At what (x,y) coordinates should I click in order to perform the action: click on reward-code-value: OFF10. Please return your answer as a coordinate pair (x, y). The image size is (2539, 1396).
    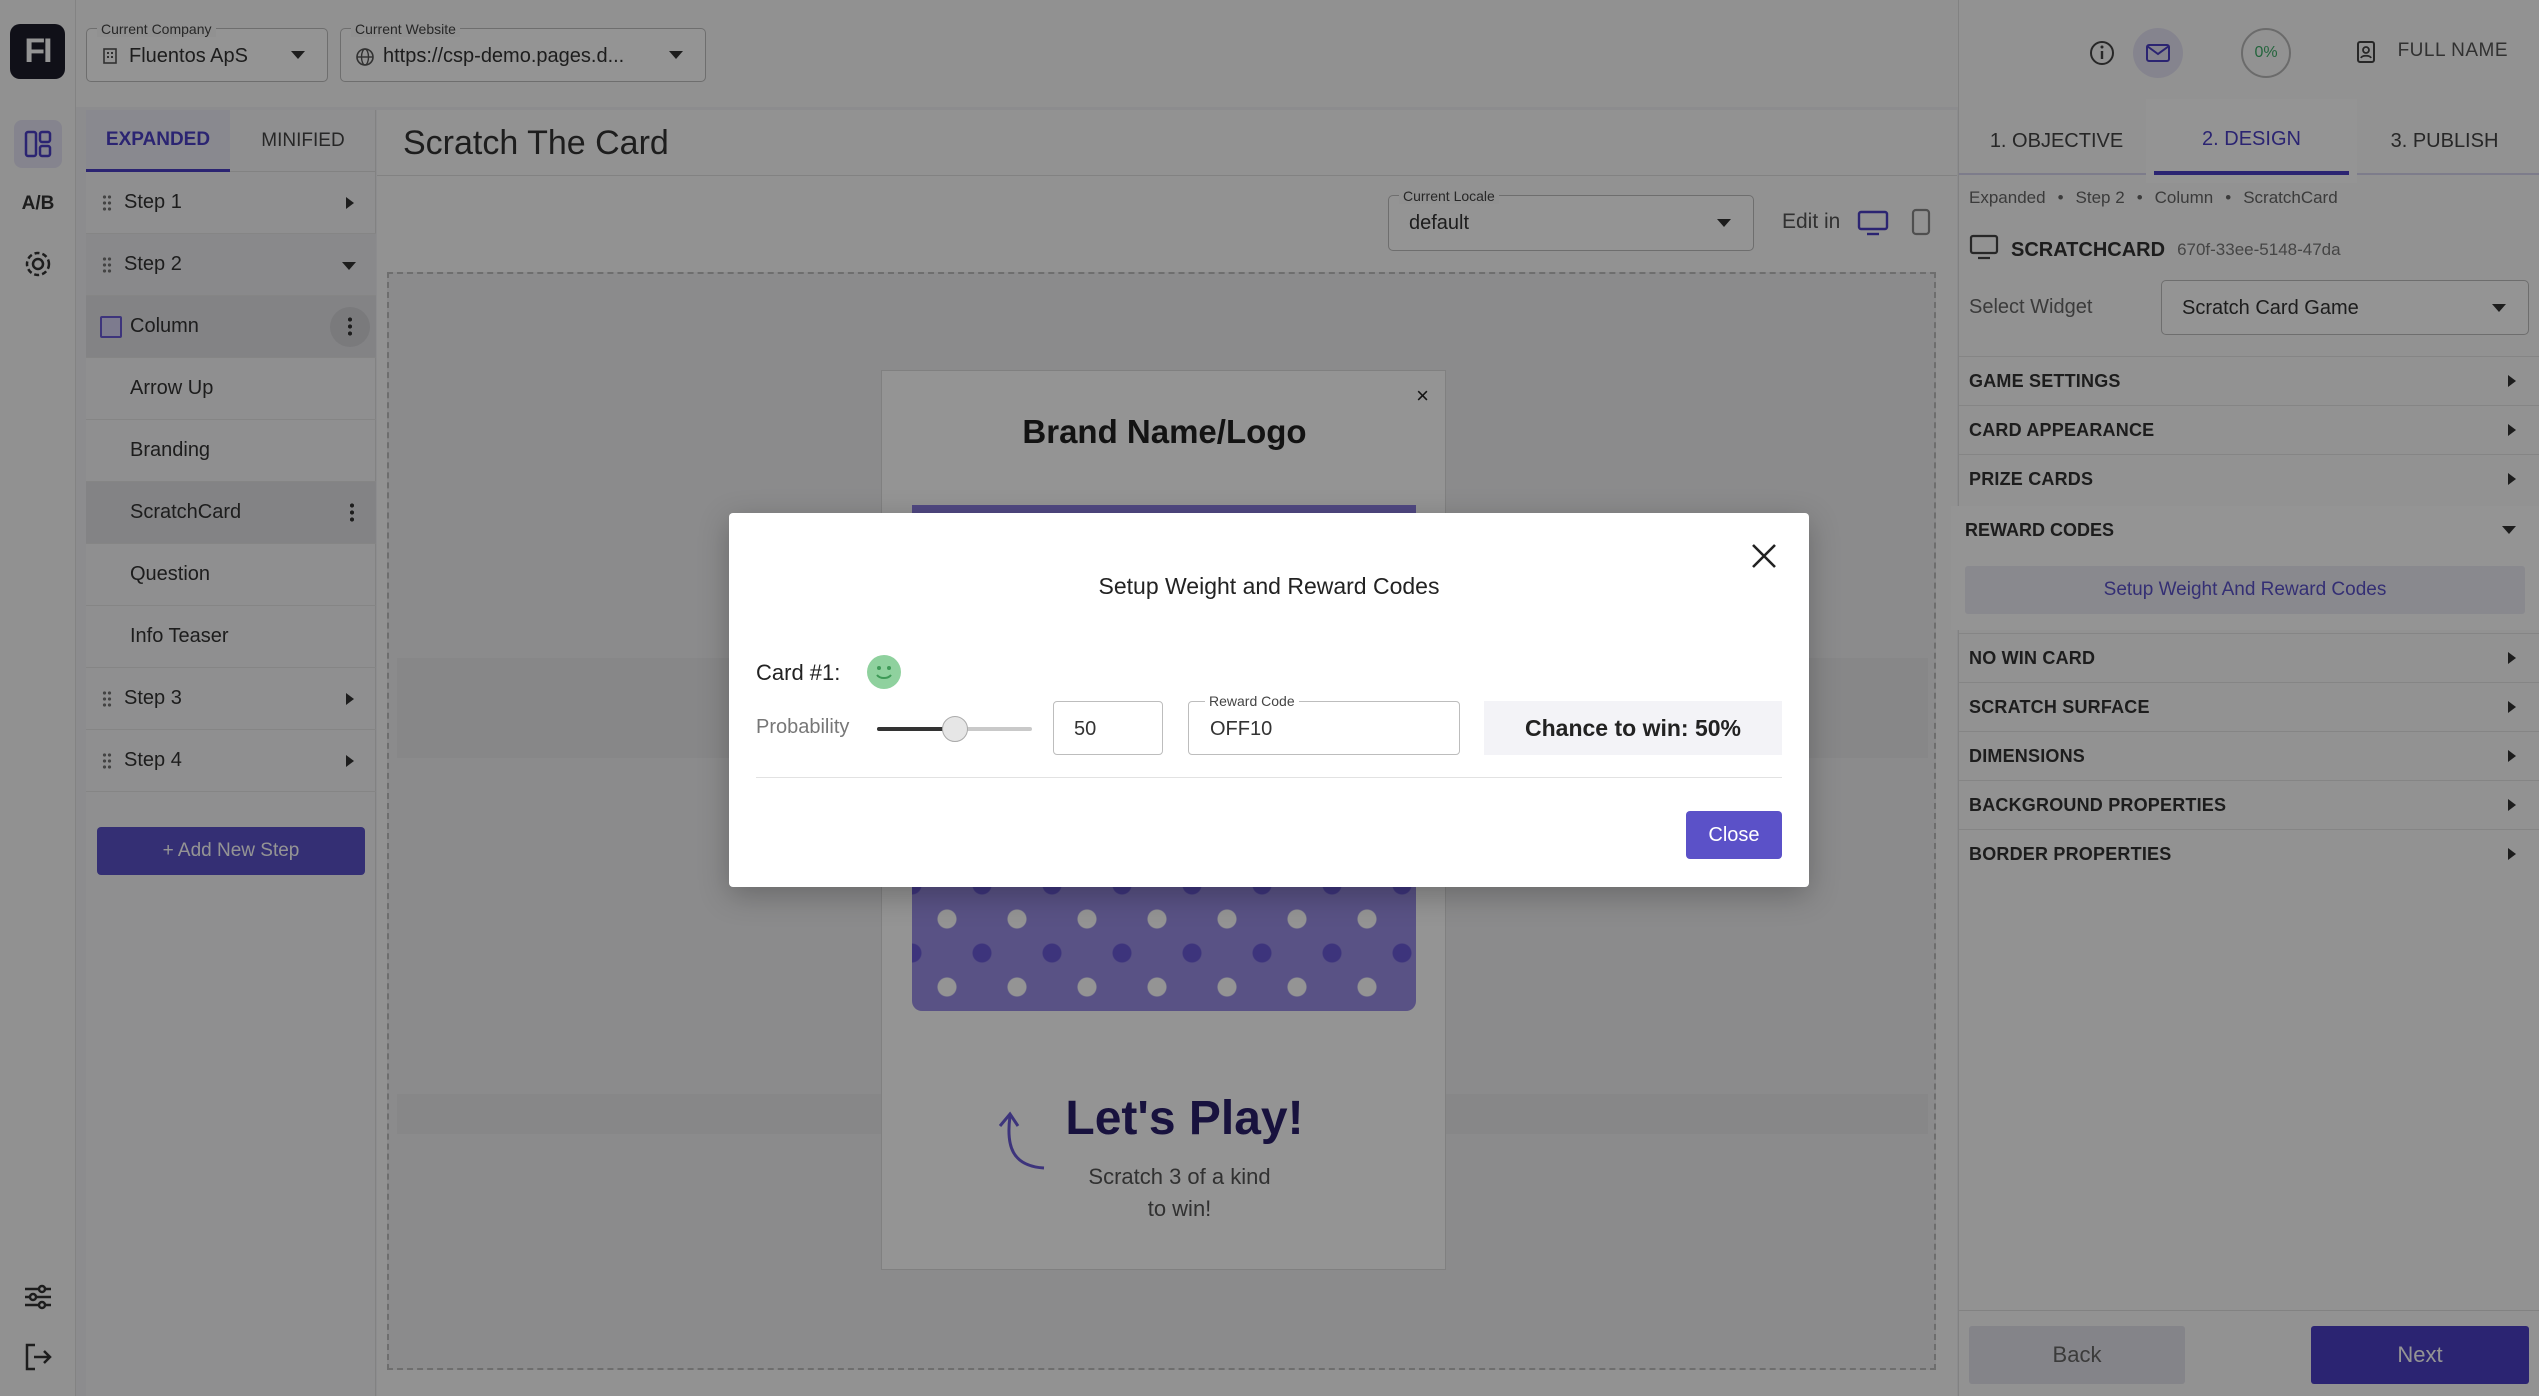
    Looking at the image, I should click on (1241, 729).